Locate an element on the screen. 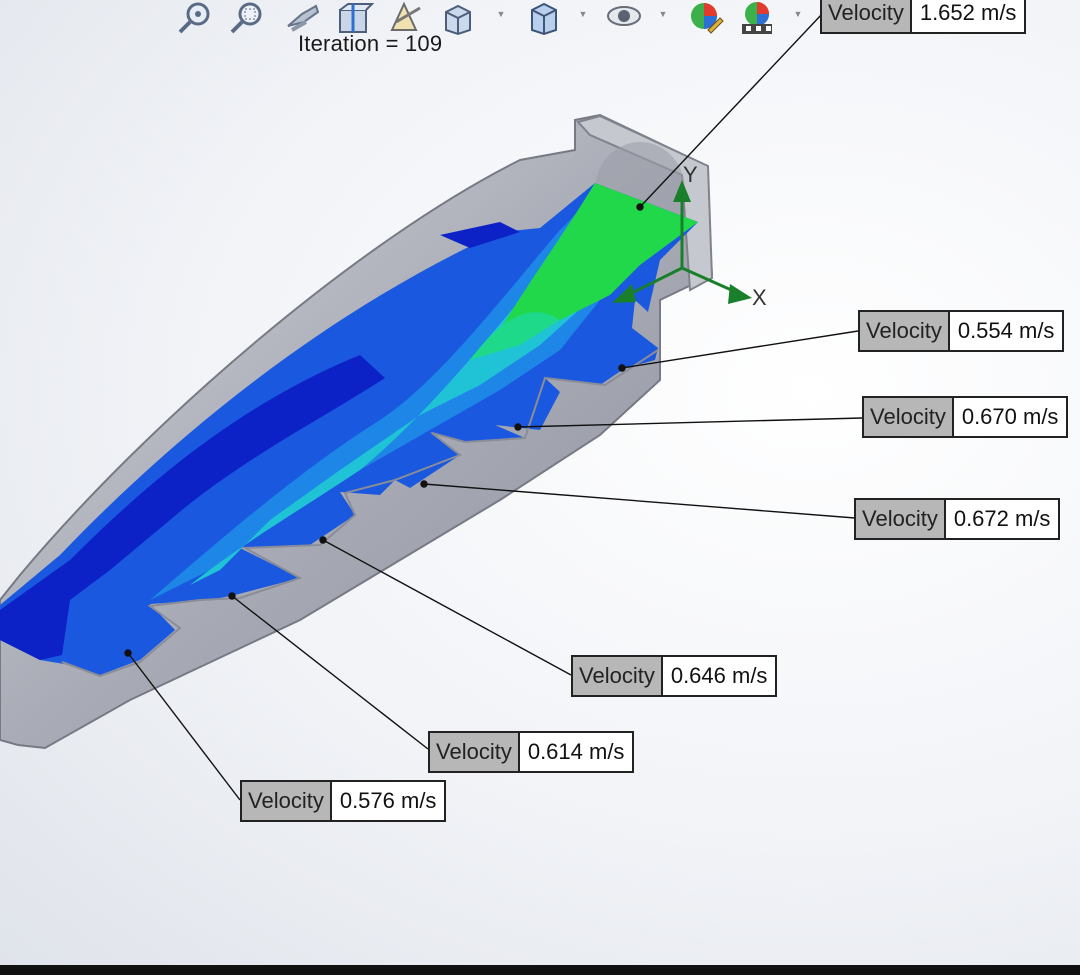  probe-callout-6: Velocity 0.614 m/s is located at coordinates (531, 752).